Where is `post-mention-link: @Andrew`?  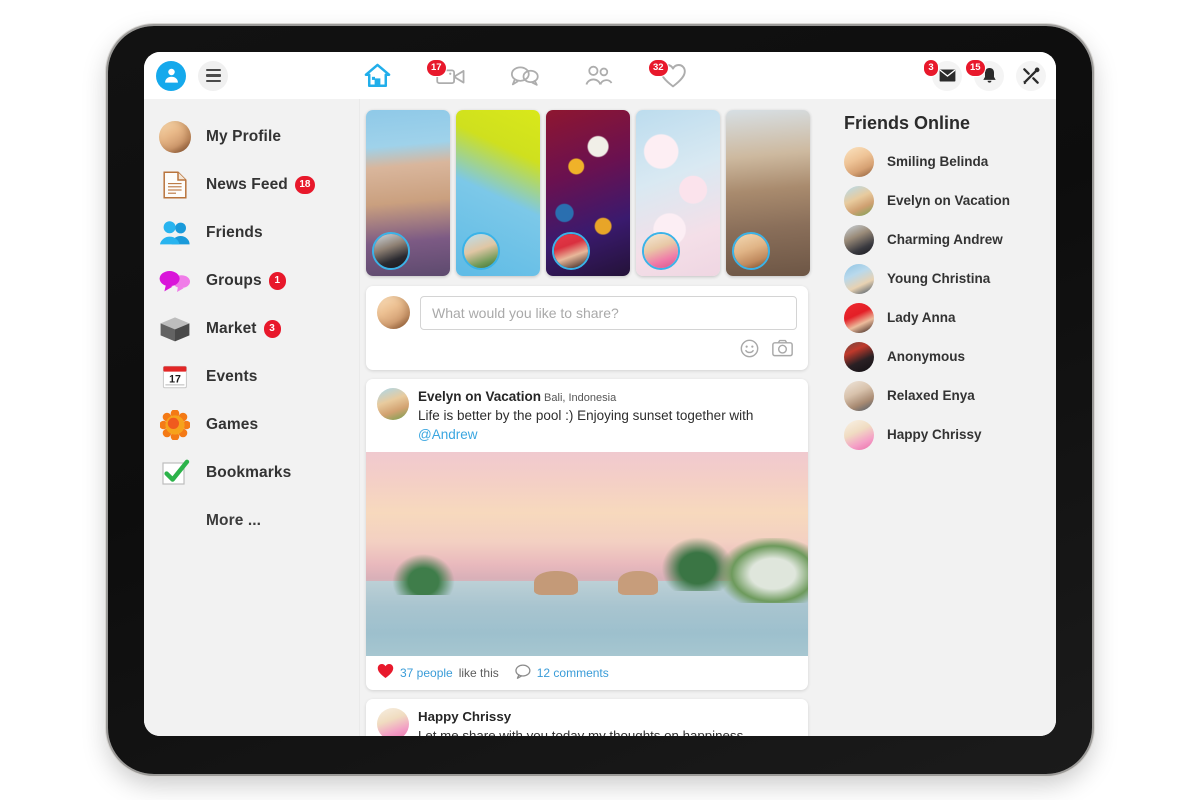
post-mention-link: @Andrew is located at coordinates (447, 434).